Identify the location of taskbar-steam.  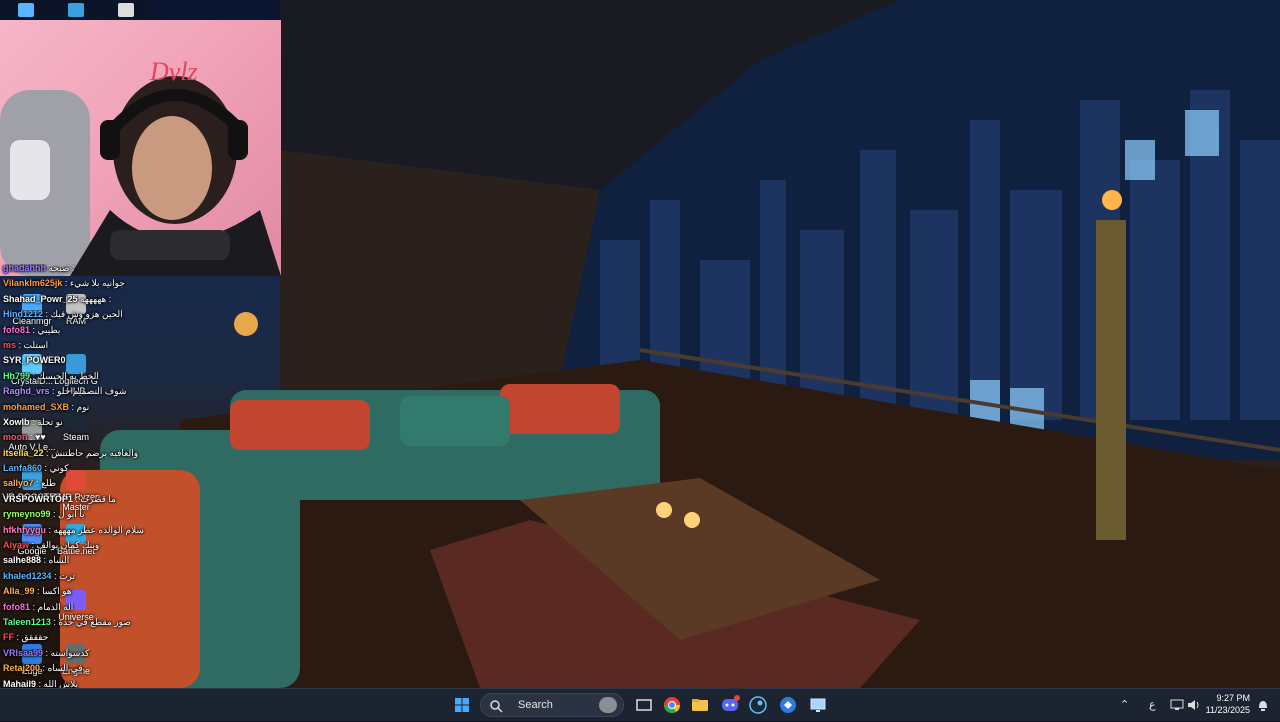
(758, 705).